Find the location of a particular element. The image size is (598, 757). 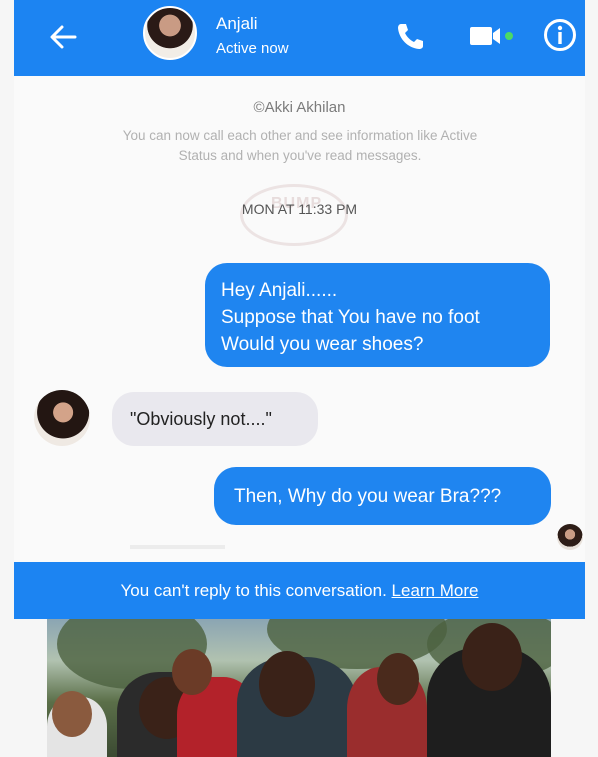

timestamp: MON AT 11:33 PM is located at coordinates (299, 209).